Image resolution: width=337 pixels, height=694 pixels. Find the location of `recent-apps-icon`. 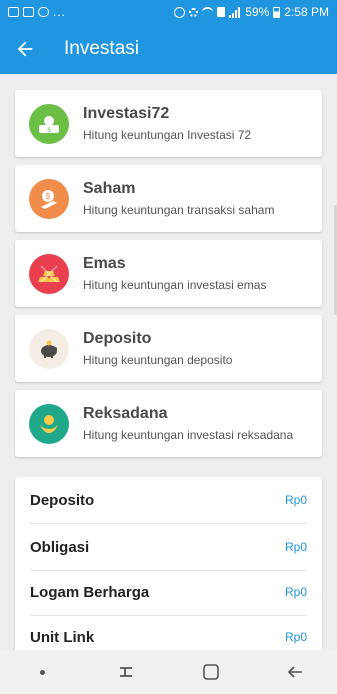

recent-apps-icon is located at coordinates (126, 672).